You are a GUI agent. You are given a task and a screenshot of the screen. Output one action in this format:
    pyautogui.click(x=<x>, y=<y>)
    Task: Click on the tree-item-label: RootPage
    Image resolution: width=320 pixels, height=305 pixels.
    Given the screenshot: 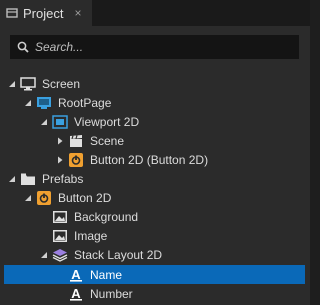 What is the action you would take?
    pyautogui.click(x=85, y=102)
    